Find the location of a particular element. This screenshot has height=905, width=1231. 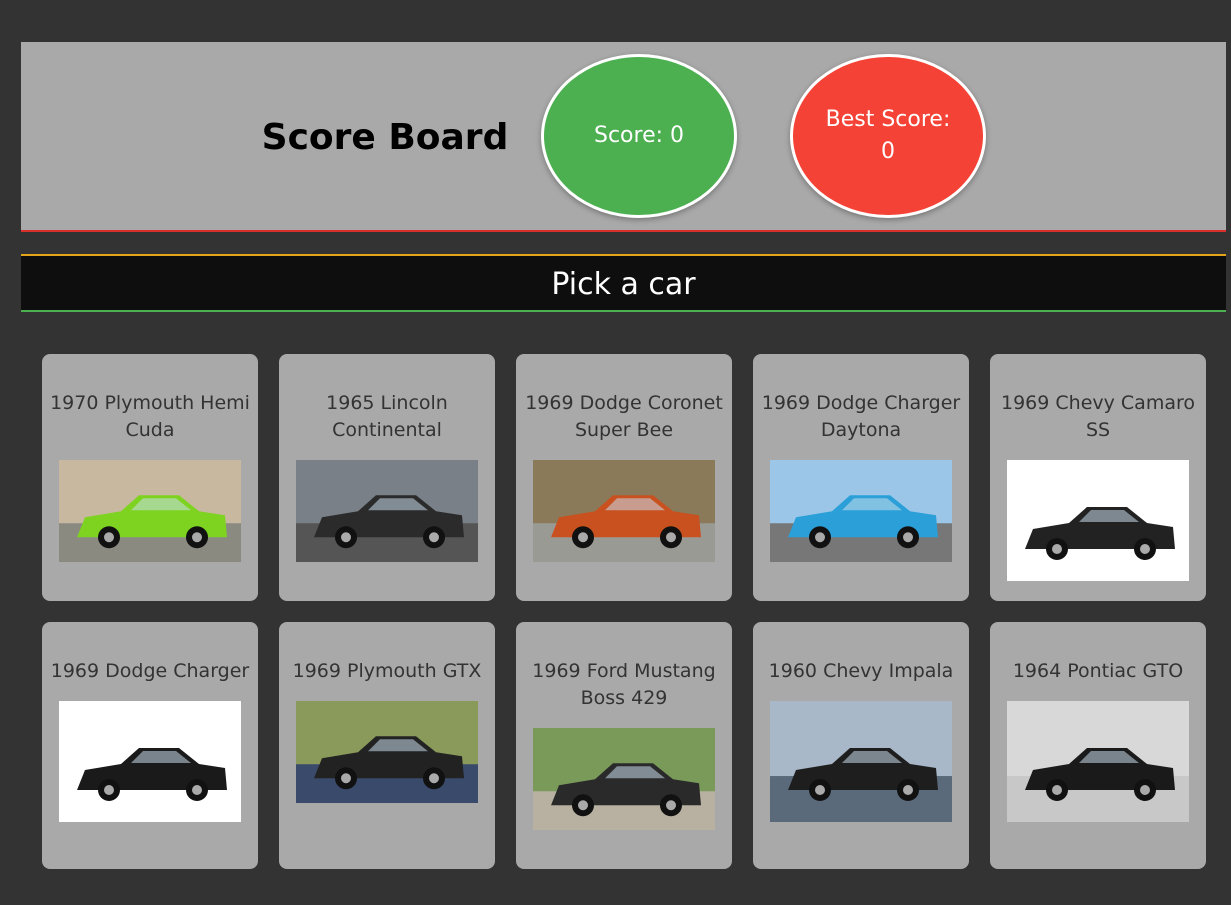

pick-prompt: Pick a car is located at coordinates (623, 283).